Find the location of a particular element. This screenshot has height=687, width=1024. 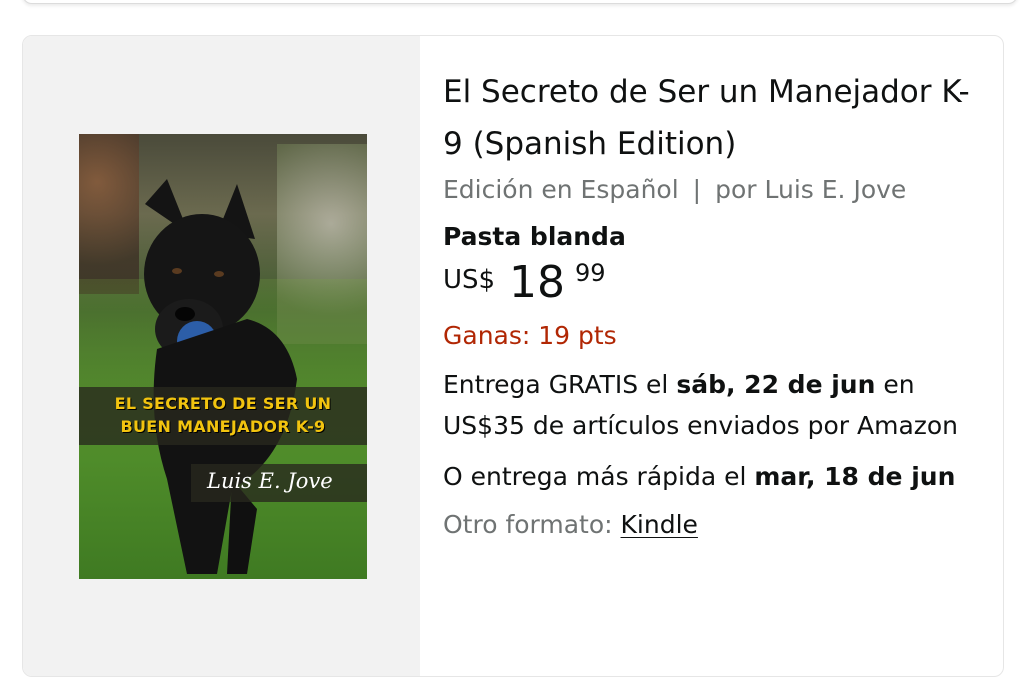

author-label: por Luis E. Jove is located at coordinates (811, 189).